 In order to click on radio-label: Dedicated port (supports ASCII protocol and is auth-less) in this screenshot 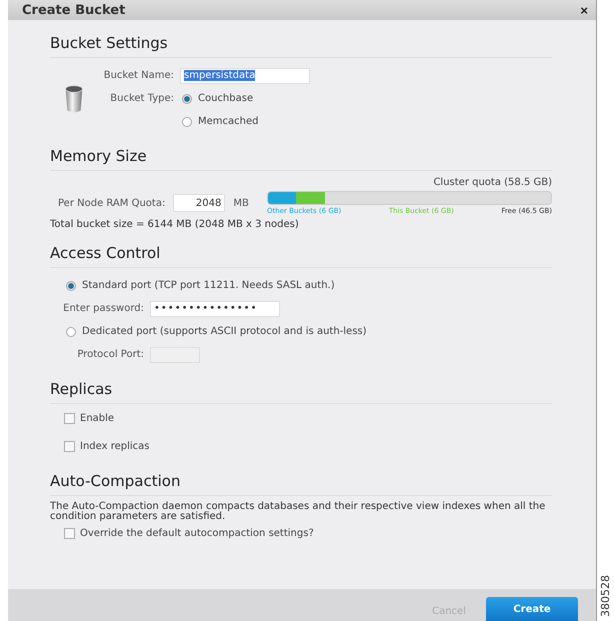, I will do `click(224, 331)`.